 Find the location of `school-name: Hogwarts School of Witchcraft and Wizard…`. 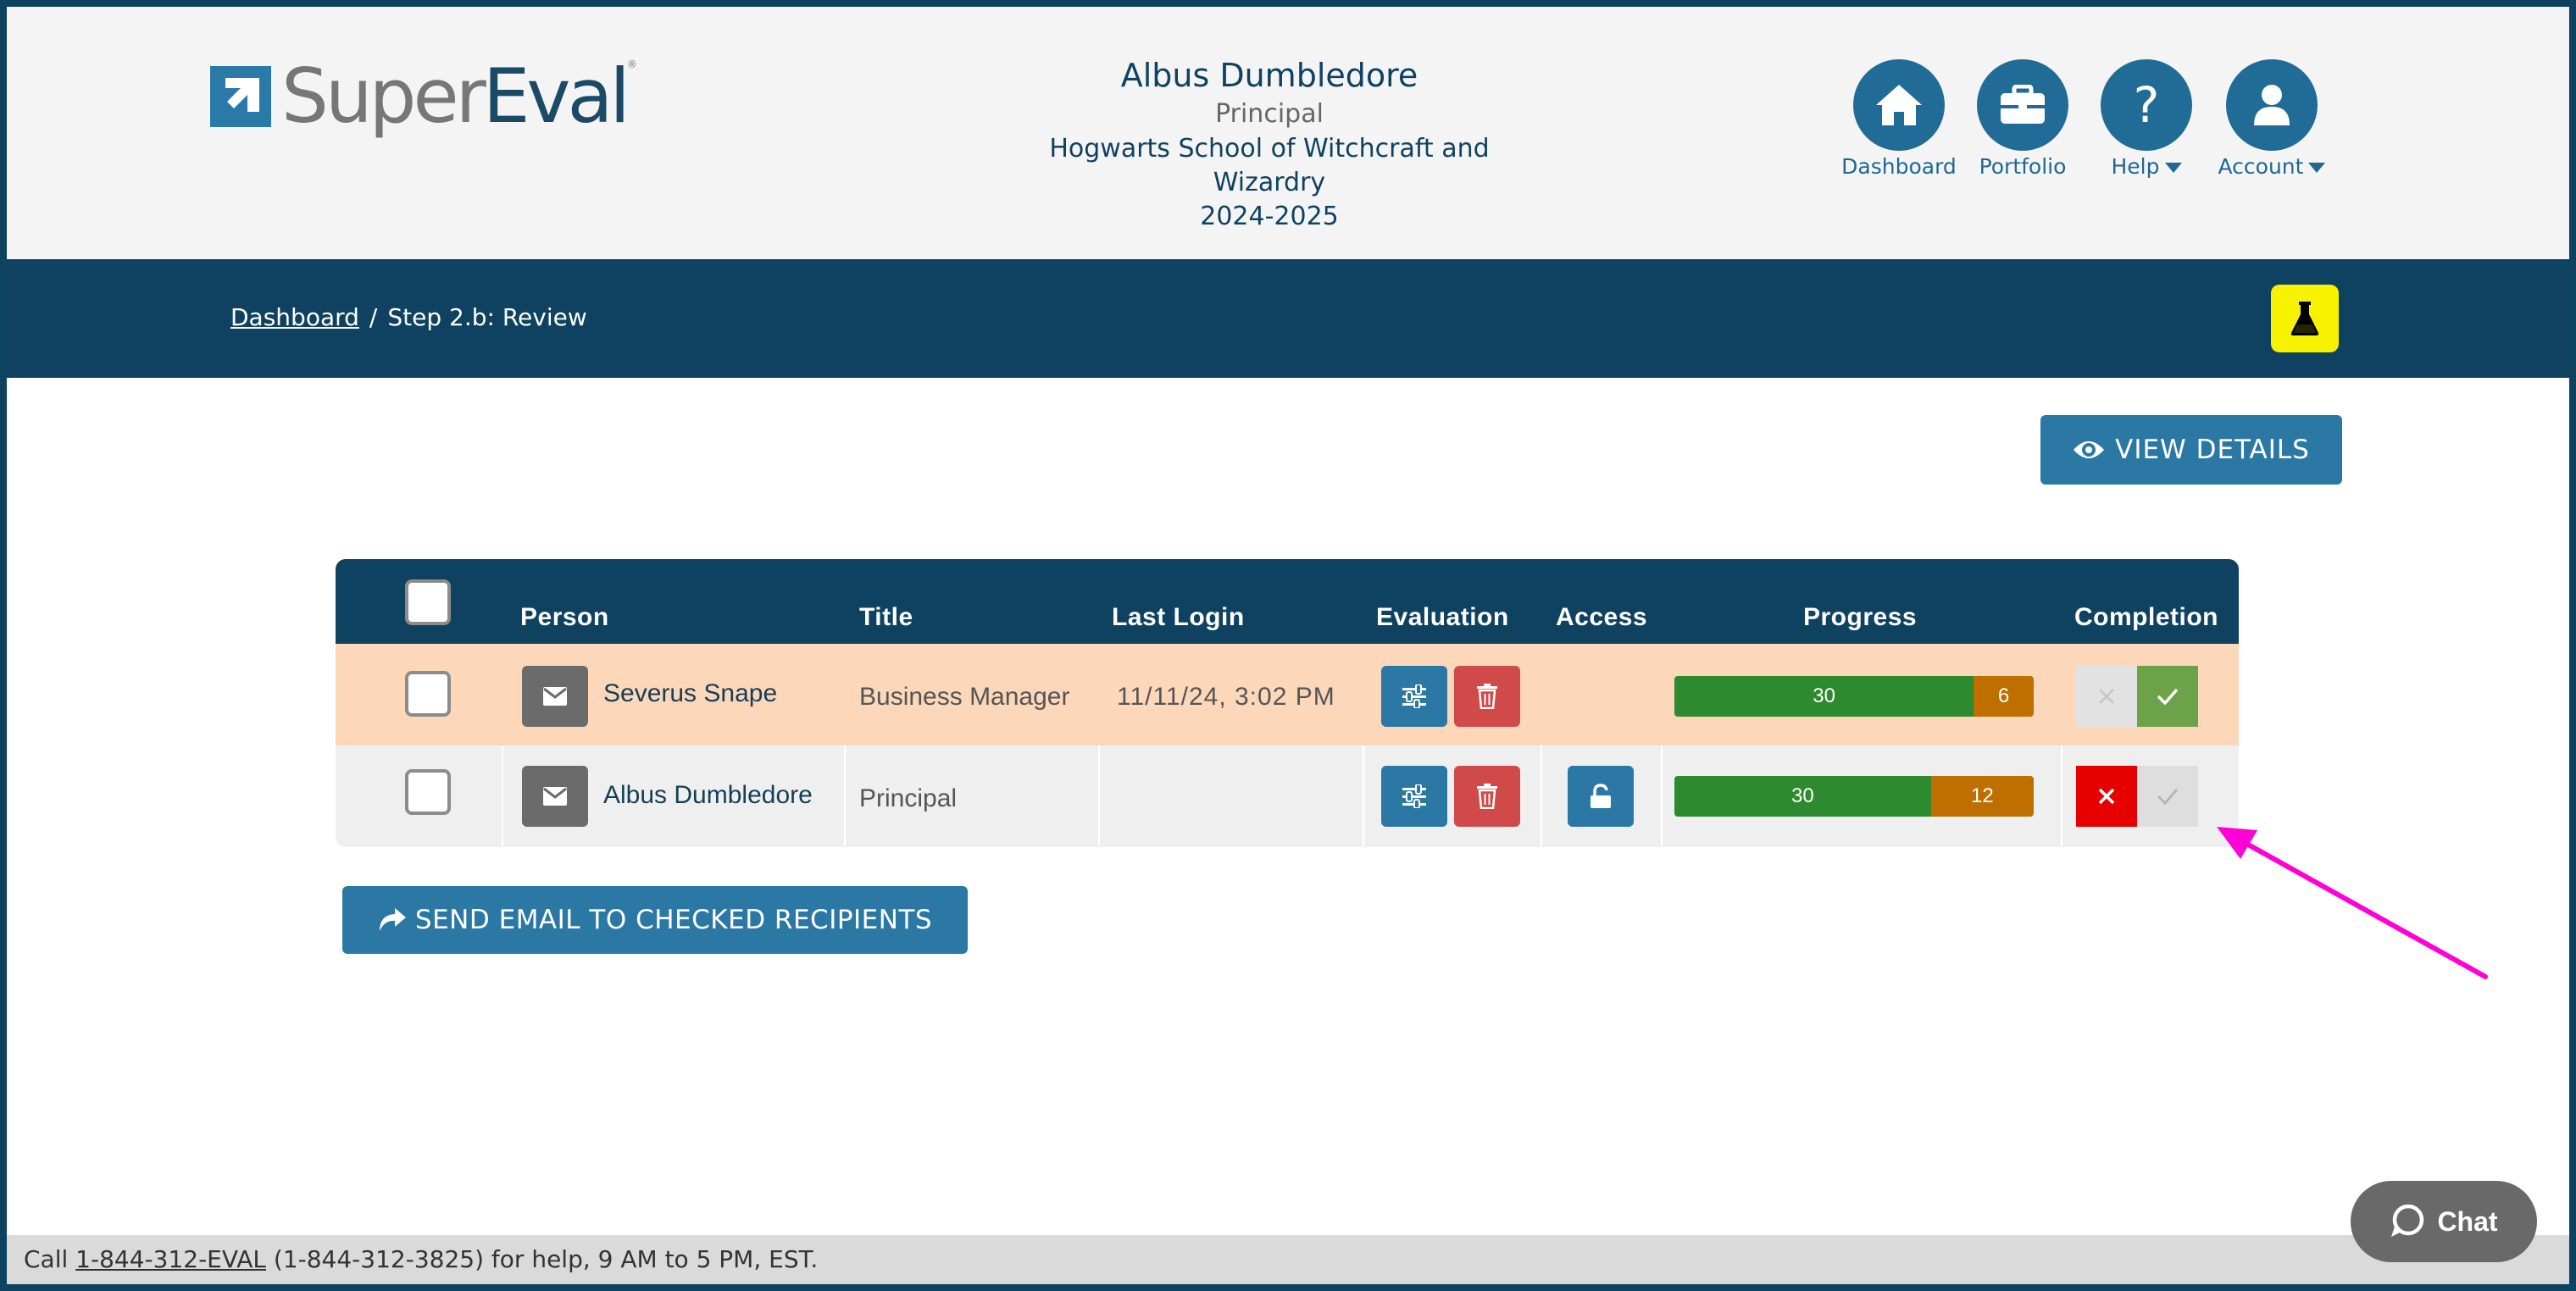

school-name: Hogwarts School of Witchcraft and Wizard… is located at coordinates (1269, 165).